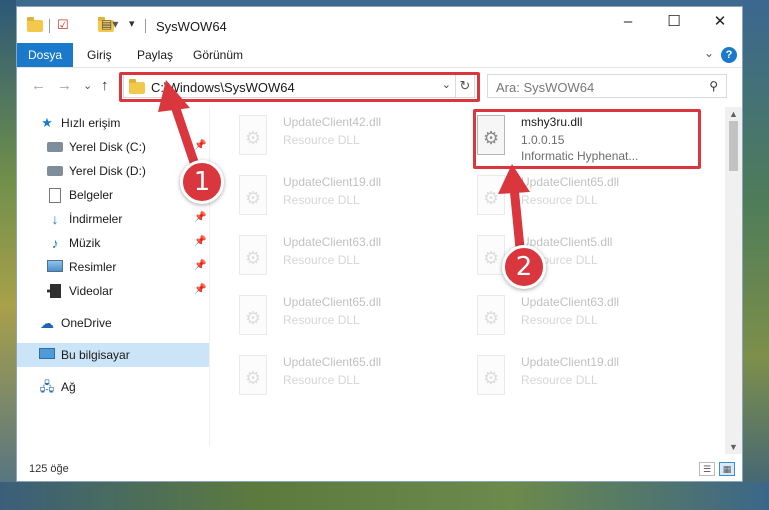  I want to click on video-icon, so click(55, 291).